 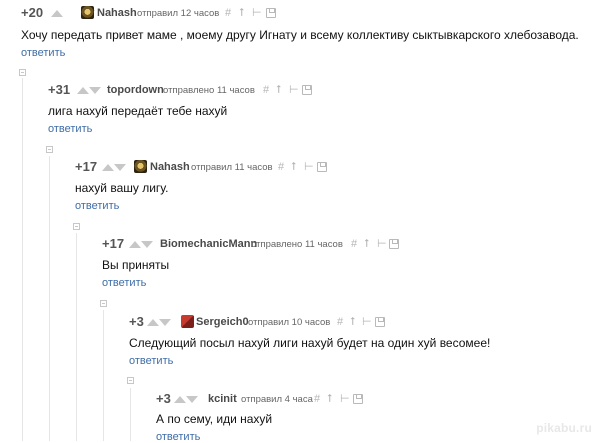 What do you see at coordinates (564, 428) in the screenshot?
I see `site-watermark: pikabu.ru` at bounding box center [564, 428].